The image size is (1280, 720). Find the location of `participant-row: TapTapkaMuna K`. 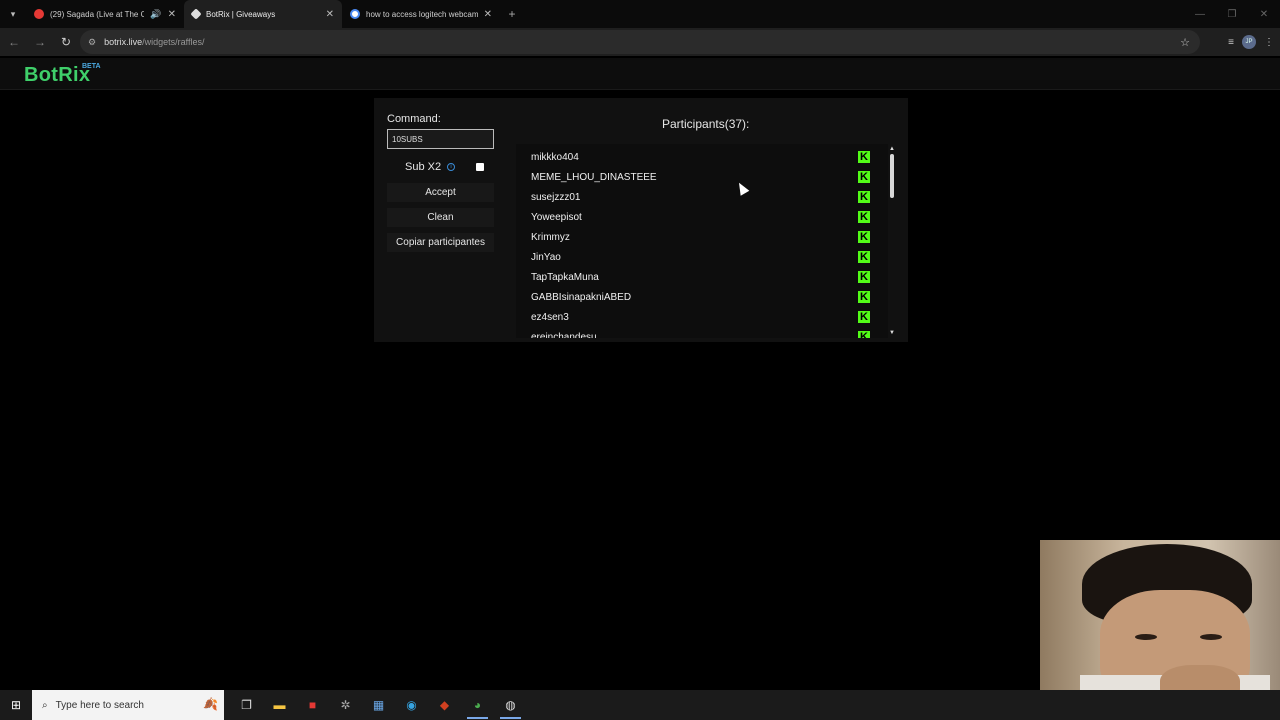

participant-row: TapTapkaMuna K is located at coordinates (702, 277).